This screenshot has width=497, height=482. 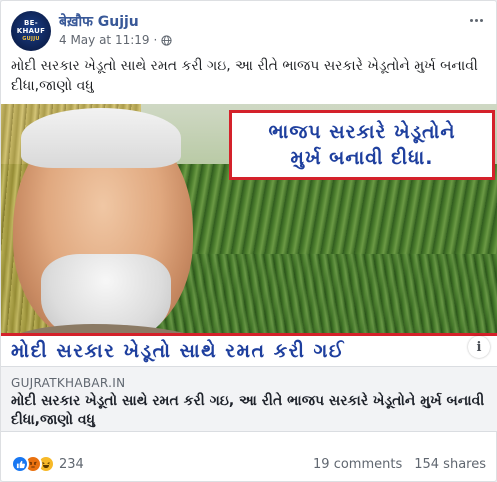 What do you see at coordinates (362, 158) in the screenshot?
I see `image-headline-line-2: મુર્ખ બનાવી દીધા.` at bounding box center [362, 158].